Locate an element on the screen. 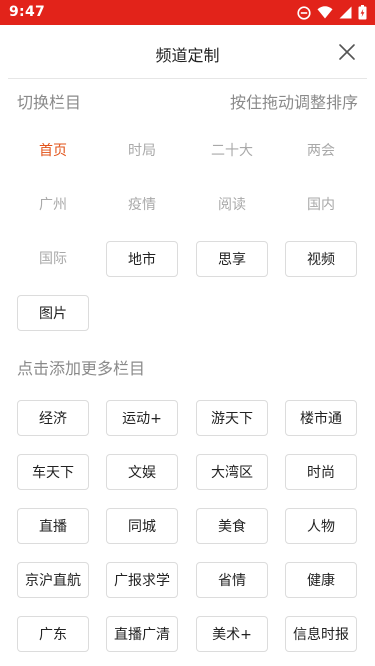  my-channel-chip: 国内 is located at coordinates (321, 205).